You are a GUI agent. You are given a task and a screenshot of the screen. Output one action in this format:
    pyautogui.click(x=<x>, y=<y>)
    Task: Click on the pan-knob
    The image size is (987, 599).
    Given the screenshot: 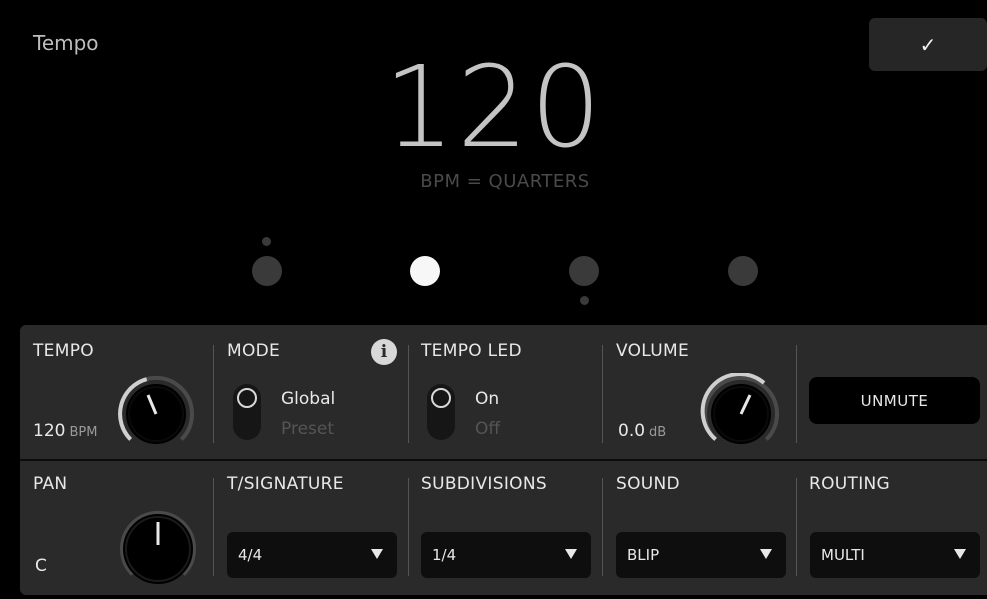 What is the action you would take?
    pyautogui.click(x=161, y=549)
    